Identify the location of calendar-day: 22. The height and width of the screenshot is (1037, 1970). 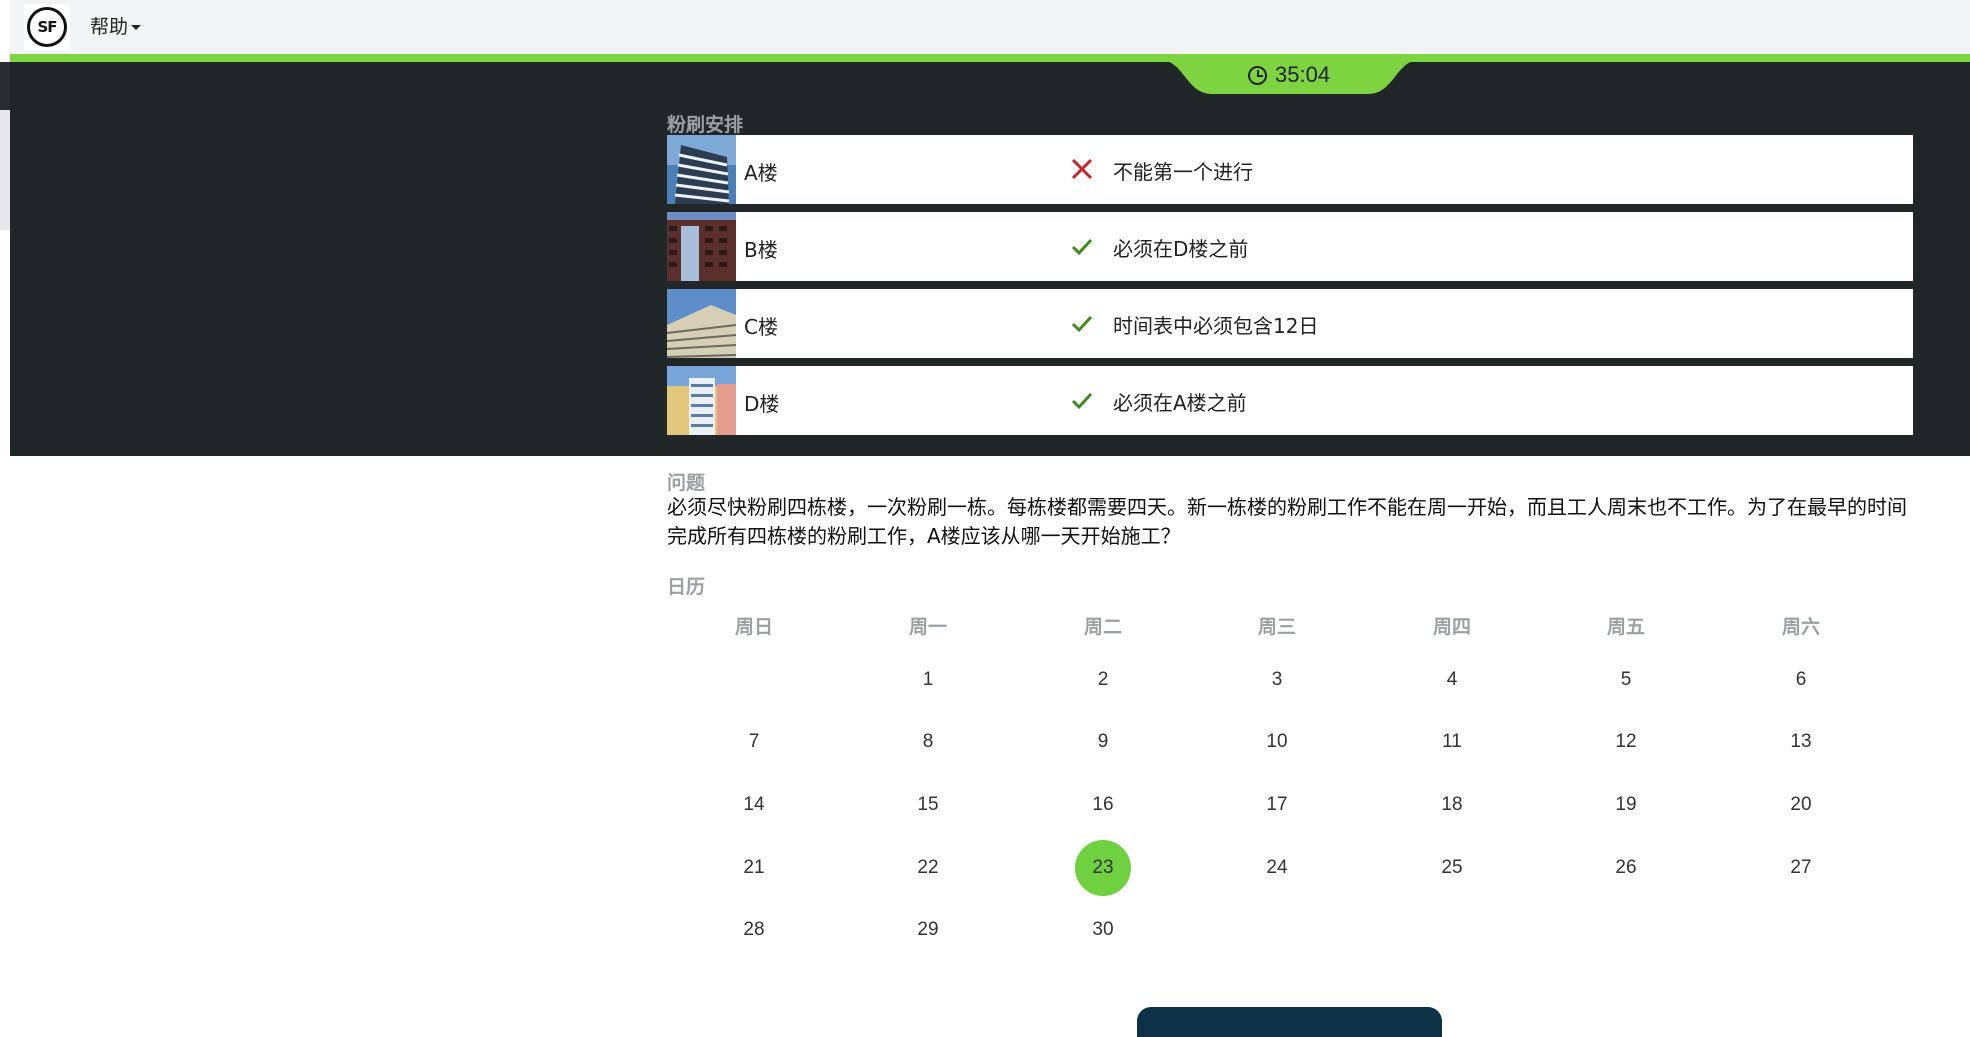
(928, 868).